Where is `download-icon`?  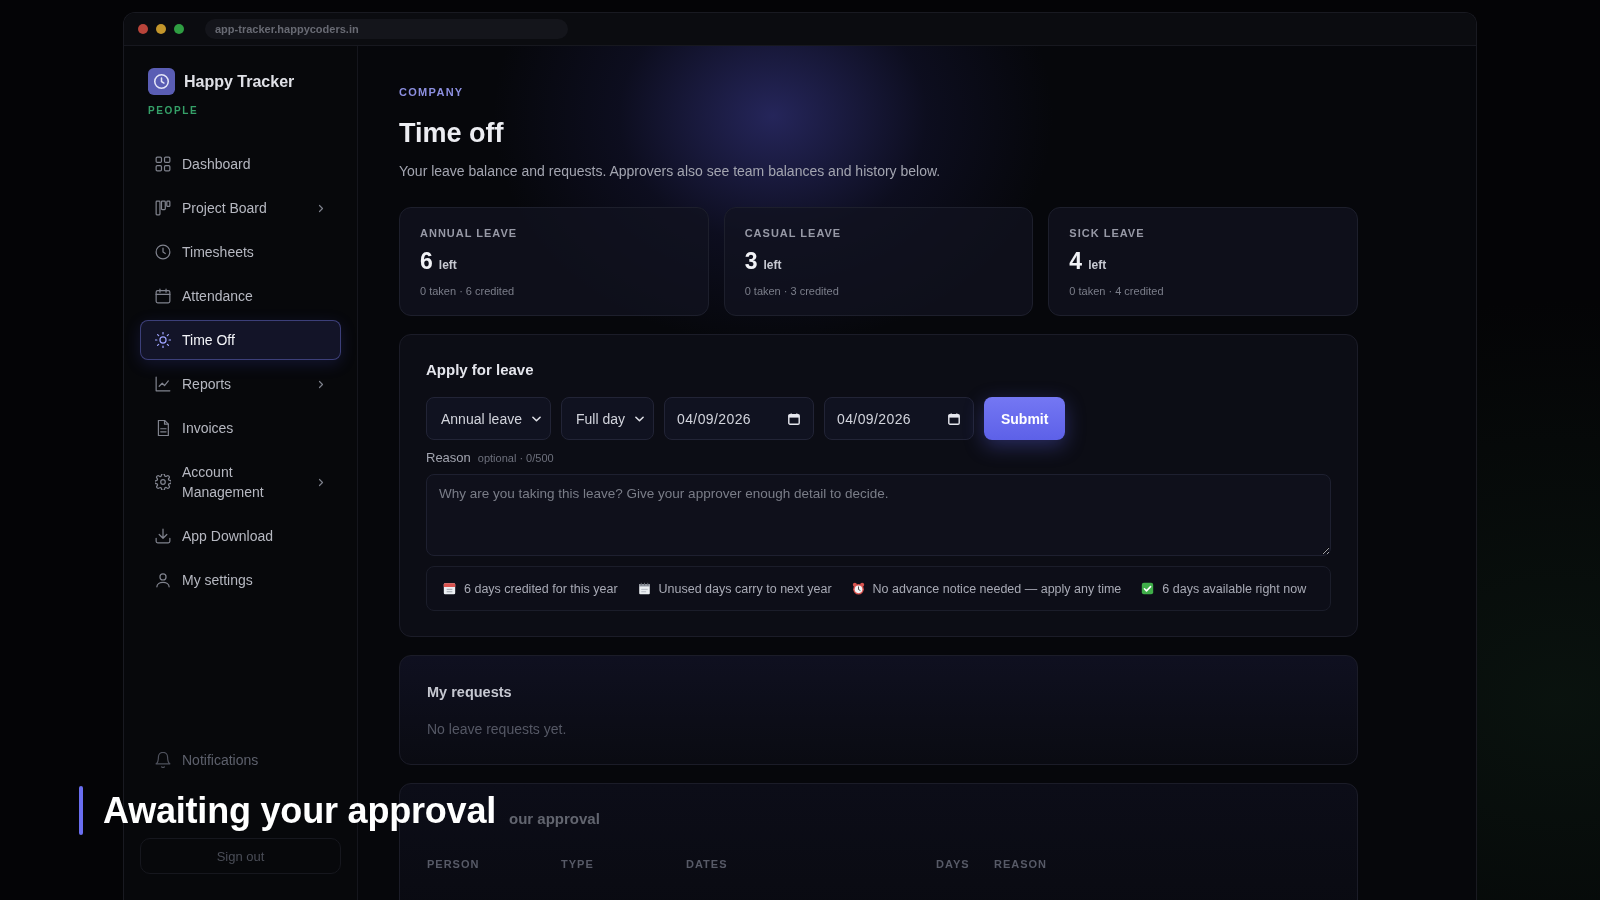 download-icon is located at coordinates (163, 536).